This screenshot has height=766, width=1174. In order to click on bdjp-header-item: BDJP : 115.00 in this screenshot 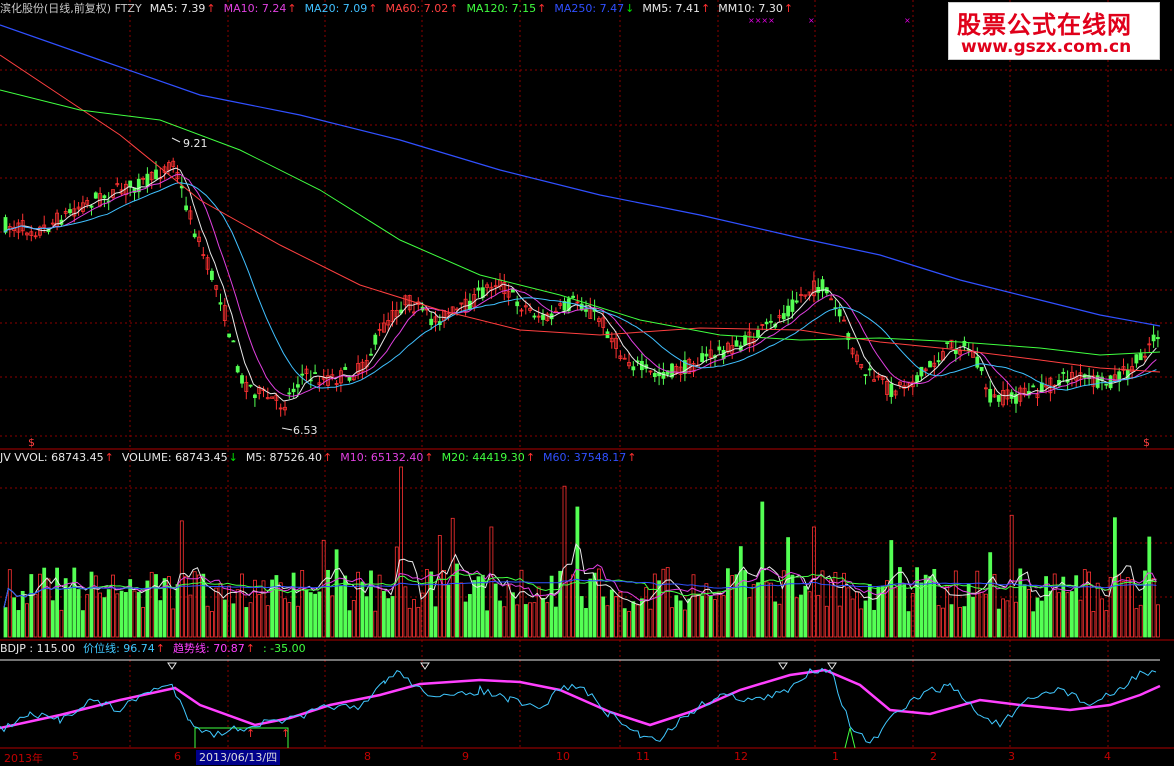, I will do `click(37, 648)`.